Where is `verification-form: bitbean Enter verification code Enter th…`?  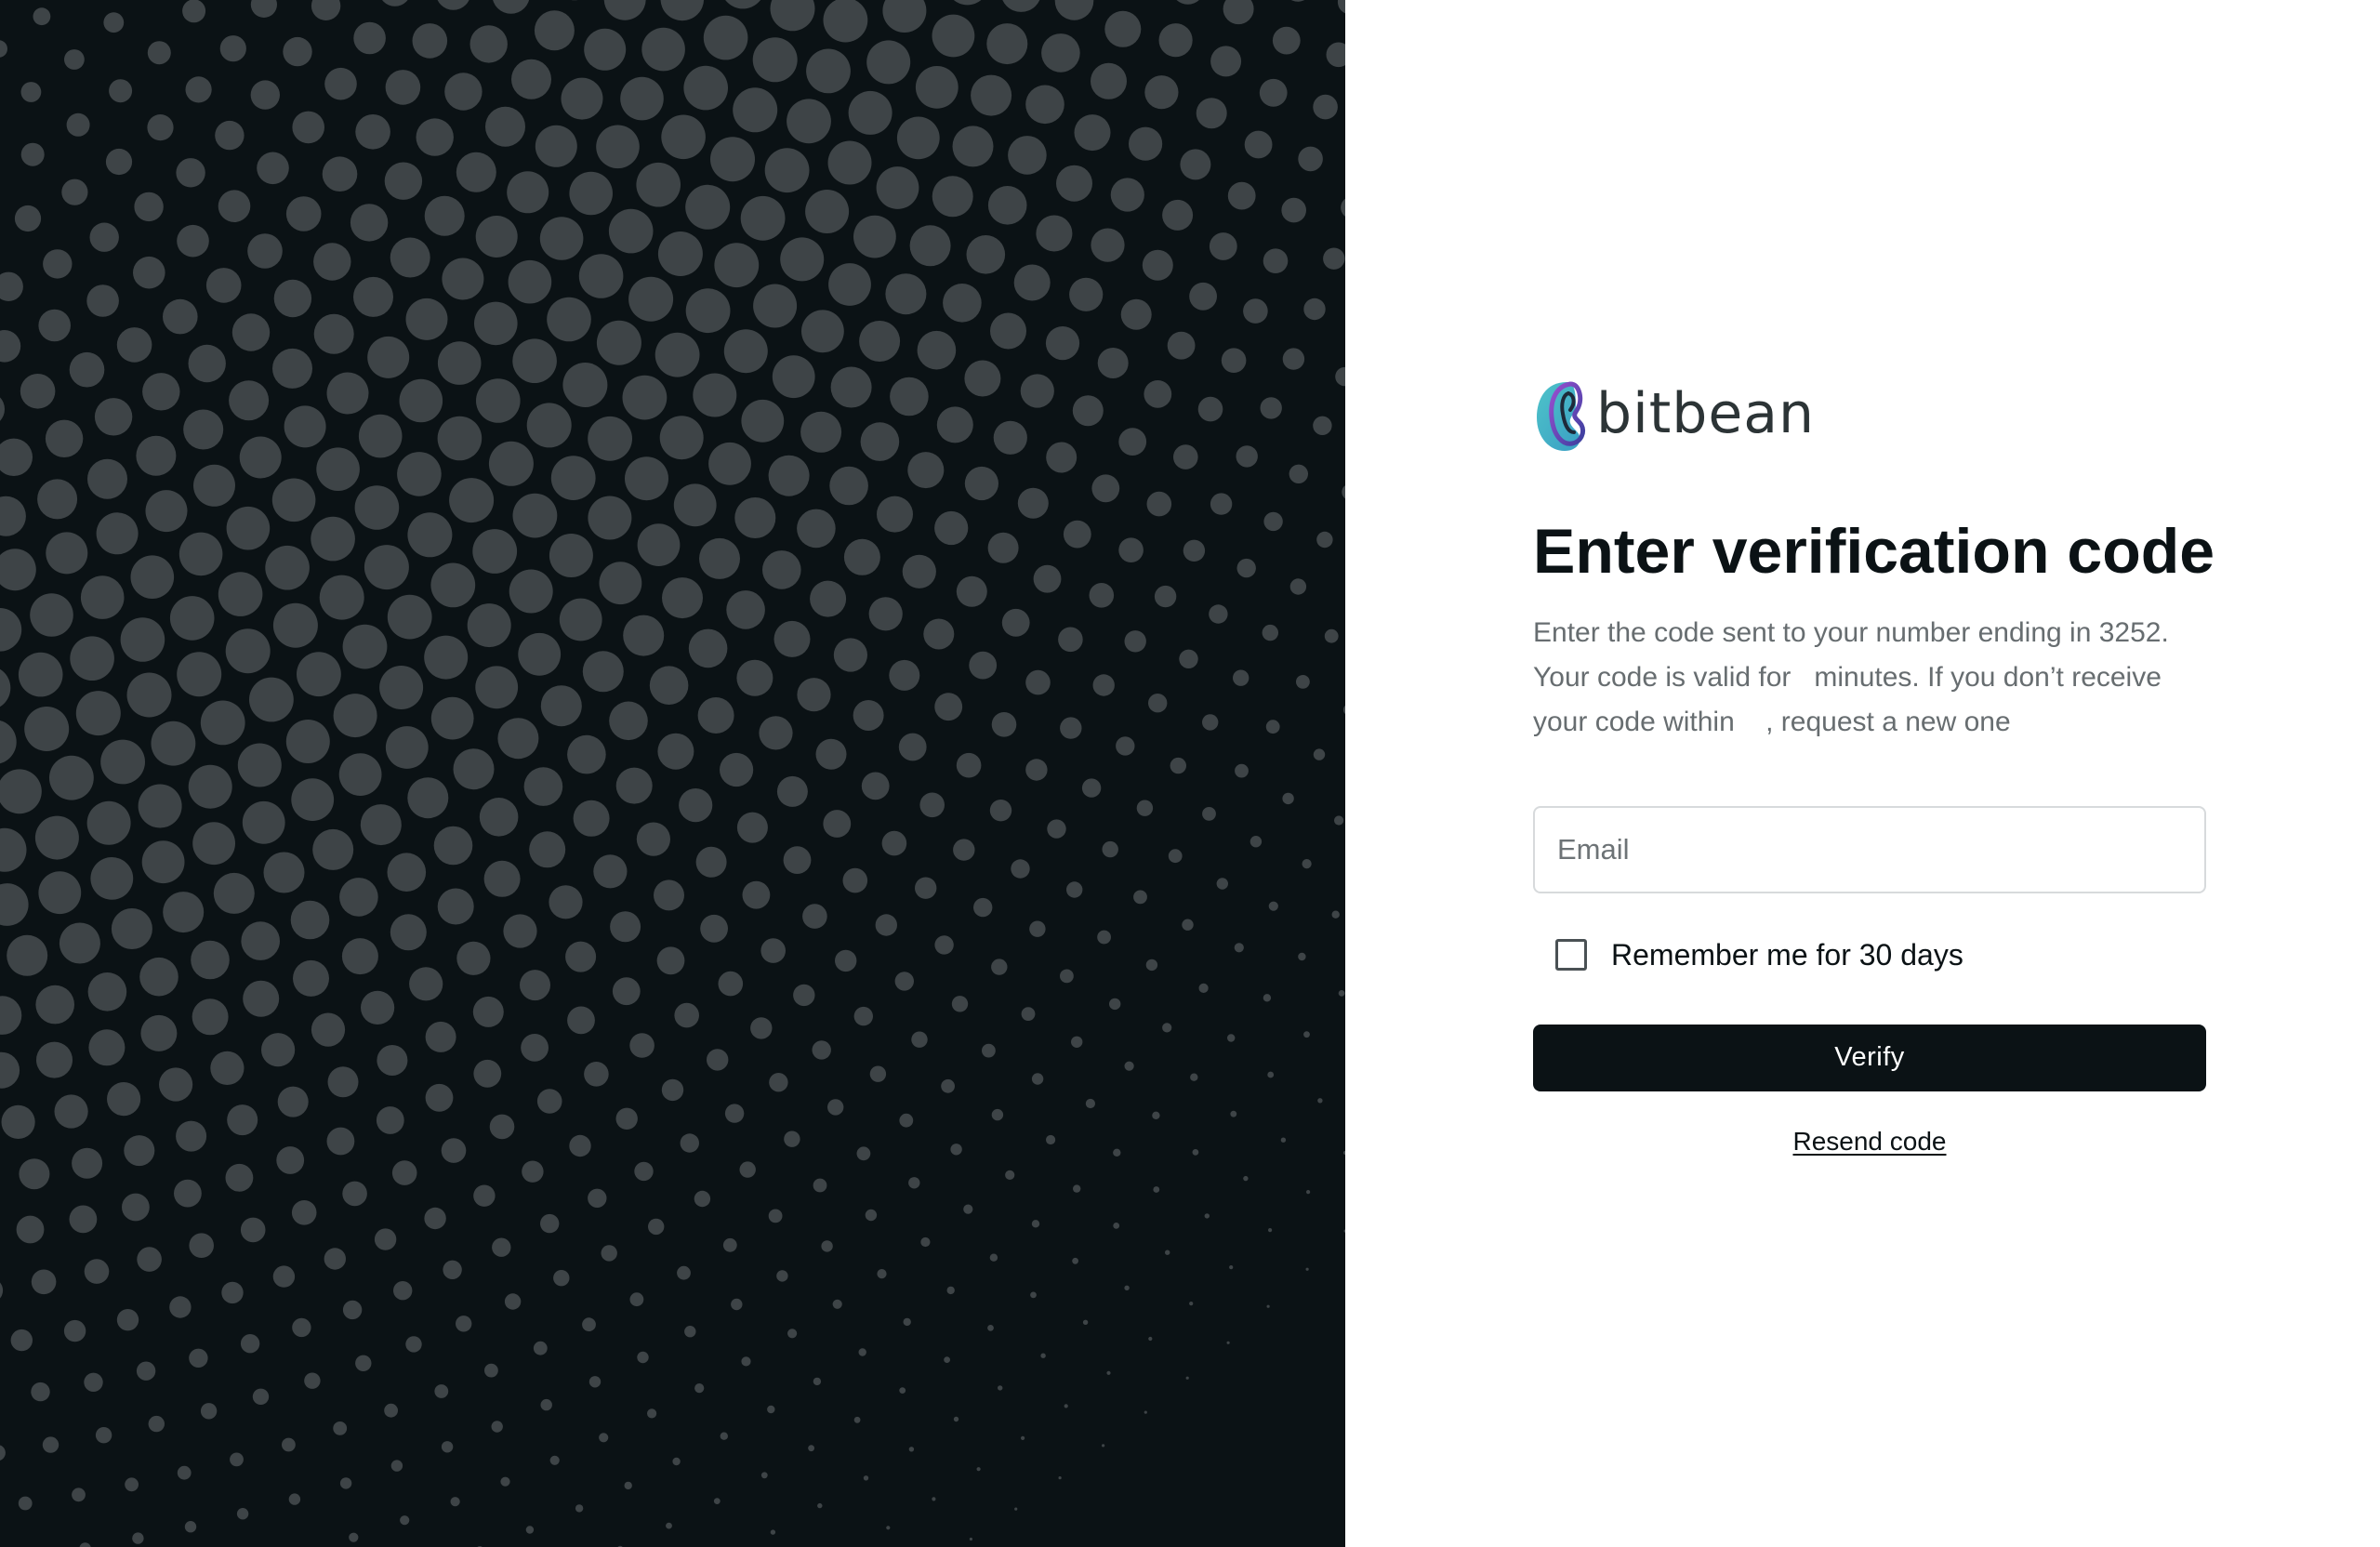 verification-form: bitbean Enter verification code Enter th… is located at coordinates (1874, 765).